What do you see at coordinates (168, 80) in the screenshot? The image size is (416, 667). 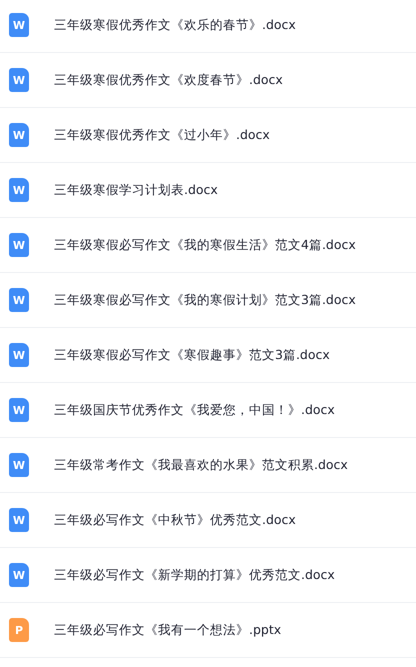 I see `file-name: 三年级寒假优秀作文《欢度春节》.docx` at bounding box center [168, 80].